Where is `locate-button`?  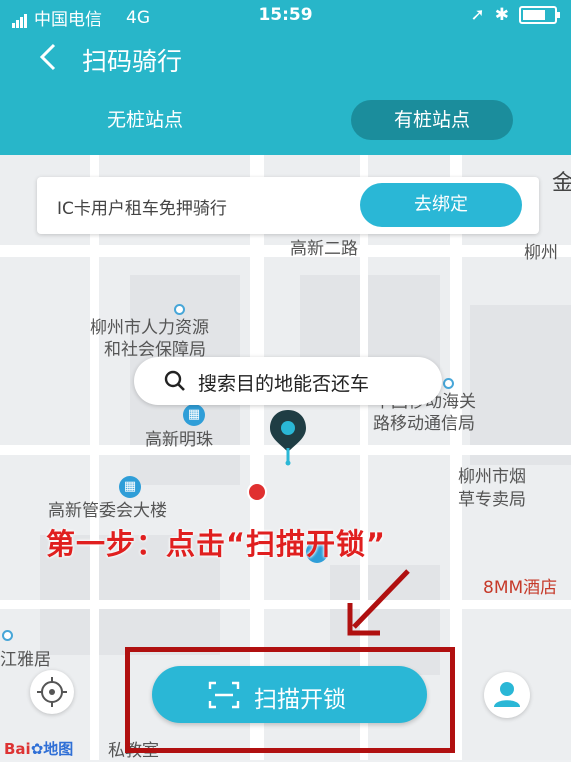 locate-button is located at coordinates (52, 692).